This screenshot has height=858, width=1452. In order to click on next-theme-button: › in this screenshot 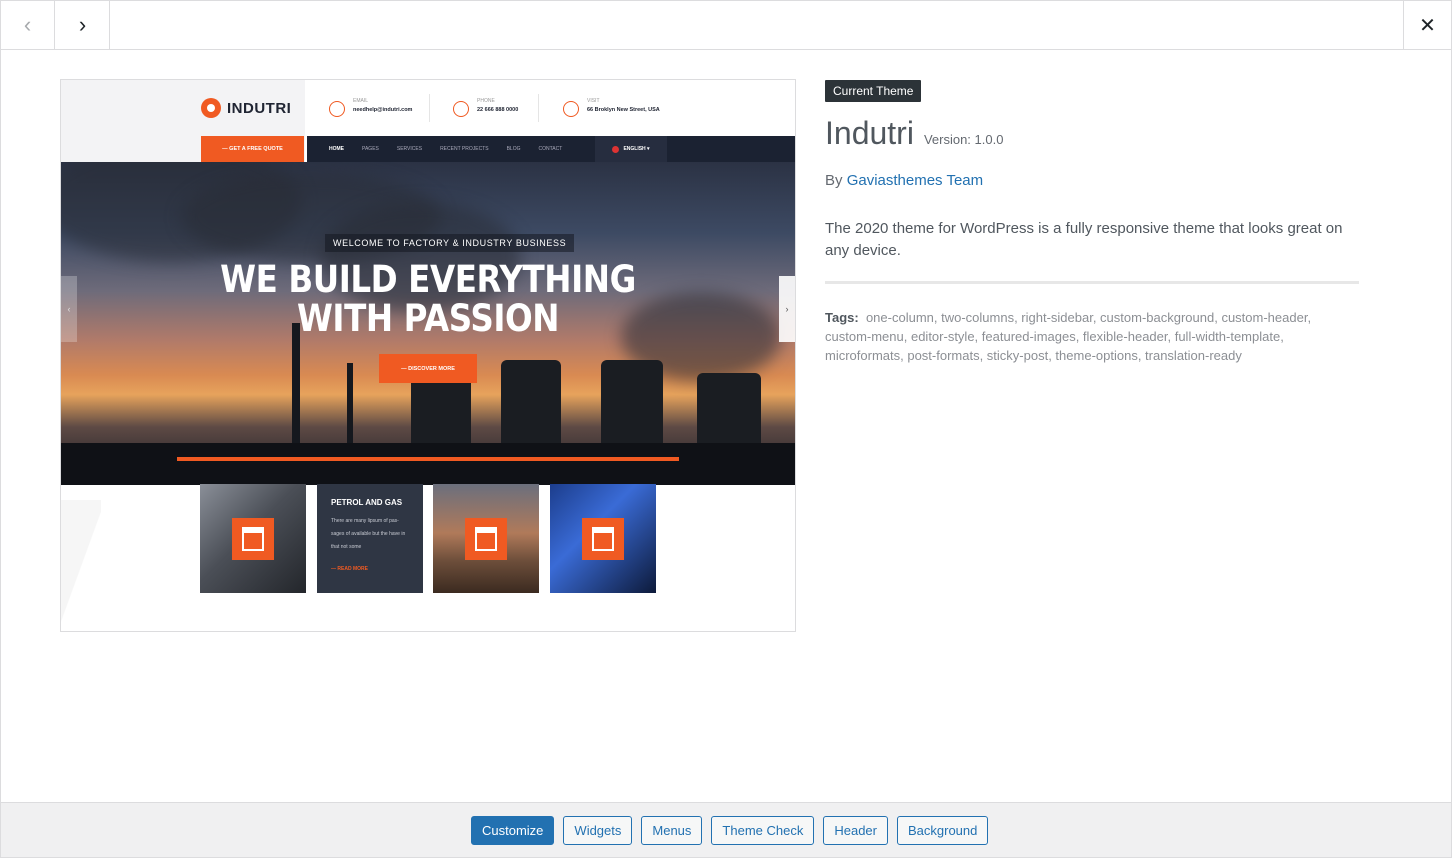, I will do `click(83, 25)`.